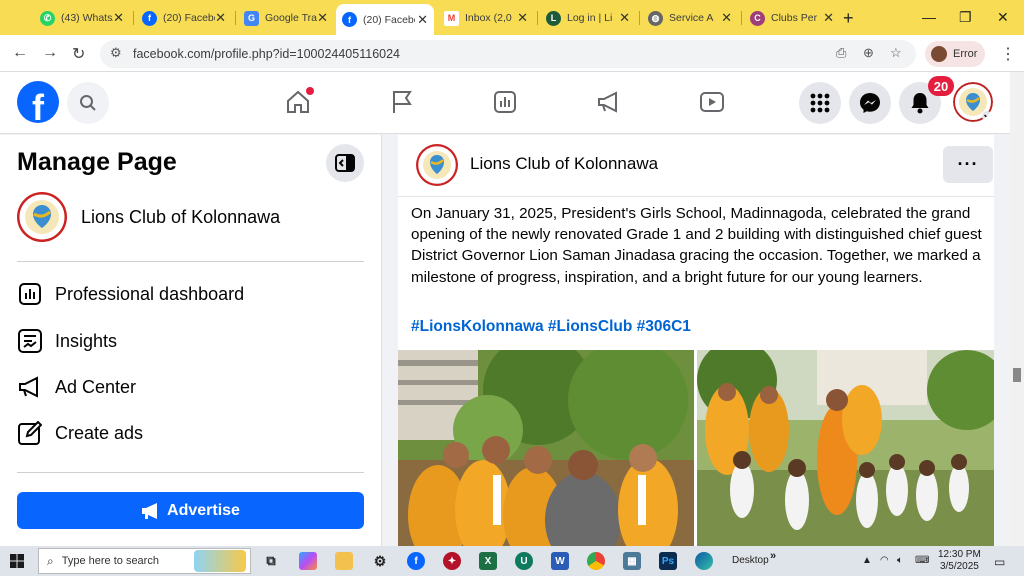 The image size is (1024, 576). Describe the element at coordinates (553, 18) in the screenshot. I see `lions-icon: L` at that location.